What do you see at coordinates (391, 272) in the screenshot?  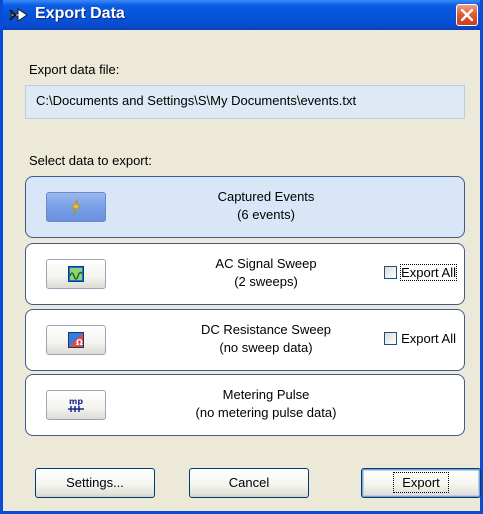 I see `ac-export-all-box` at bounding box center [391, 272].